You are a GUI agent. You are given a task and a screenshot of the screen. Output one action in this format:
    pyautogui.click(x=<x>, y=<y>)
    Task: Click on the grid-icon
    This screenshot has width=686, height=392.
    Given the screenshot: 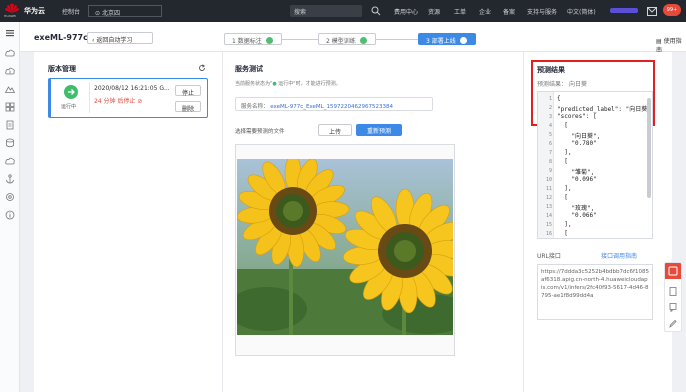 What is the action you would take?
    pyautogui.click(x=10, y=107)
    